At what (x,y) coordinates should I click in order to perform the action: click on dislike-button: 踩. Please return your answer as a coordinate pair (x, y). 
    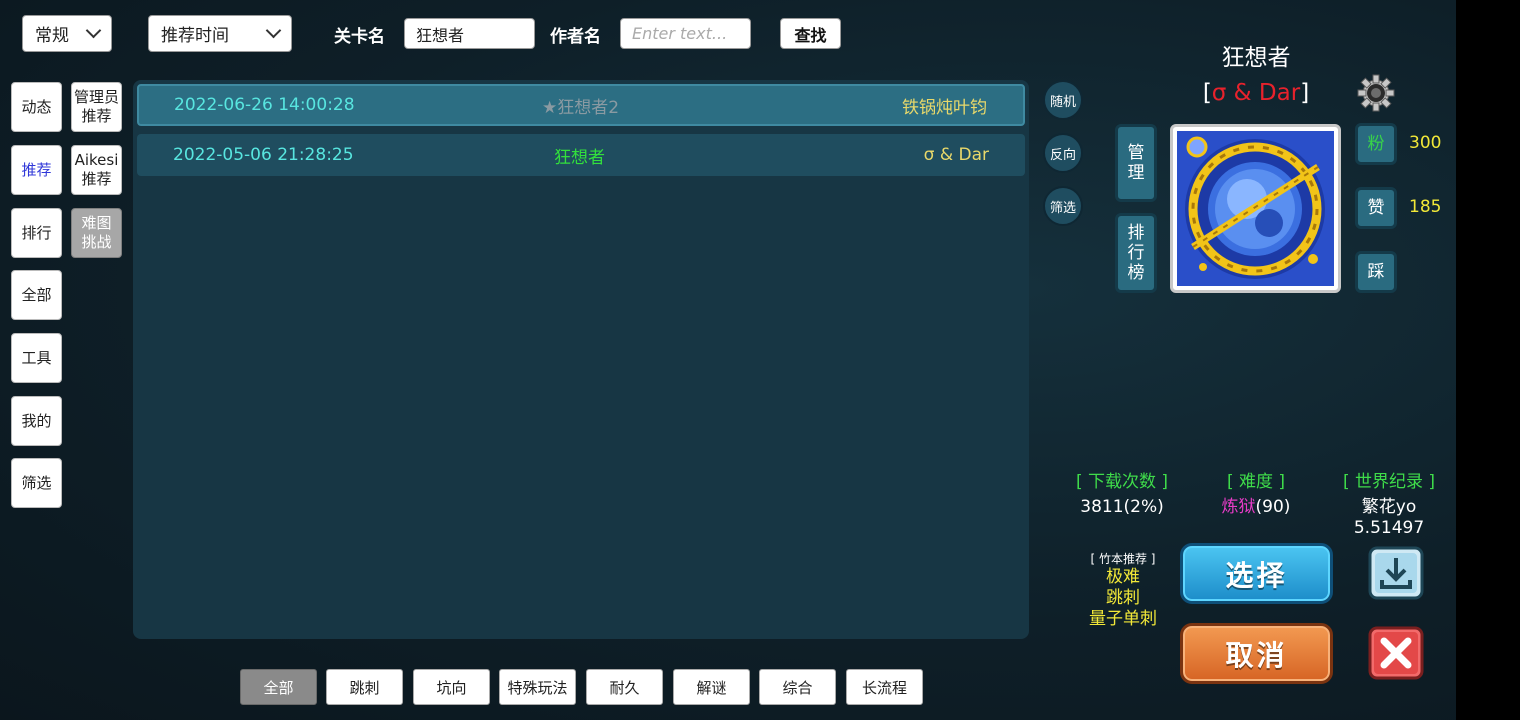
    Looking at the image, I should click on (1376, 272).